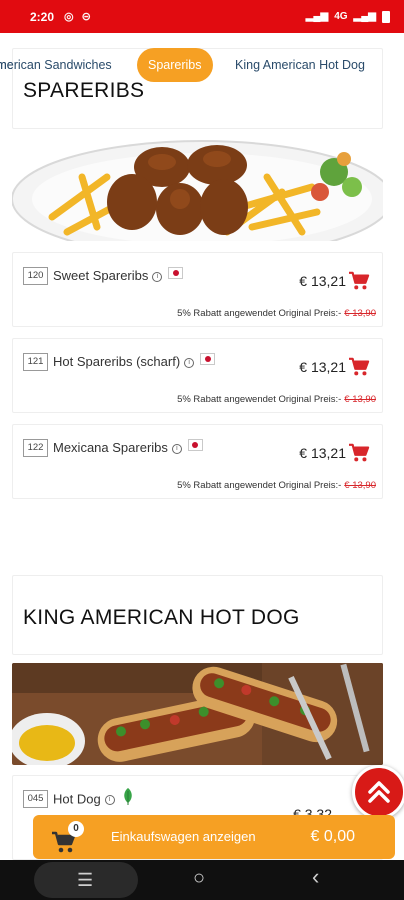 The height and width of the screenshot is (900, 404). I want to click on signal-bars-icon: ▂▄▆, so click(364, 16).